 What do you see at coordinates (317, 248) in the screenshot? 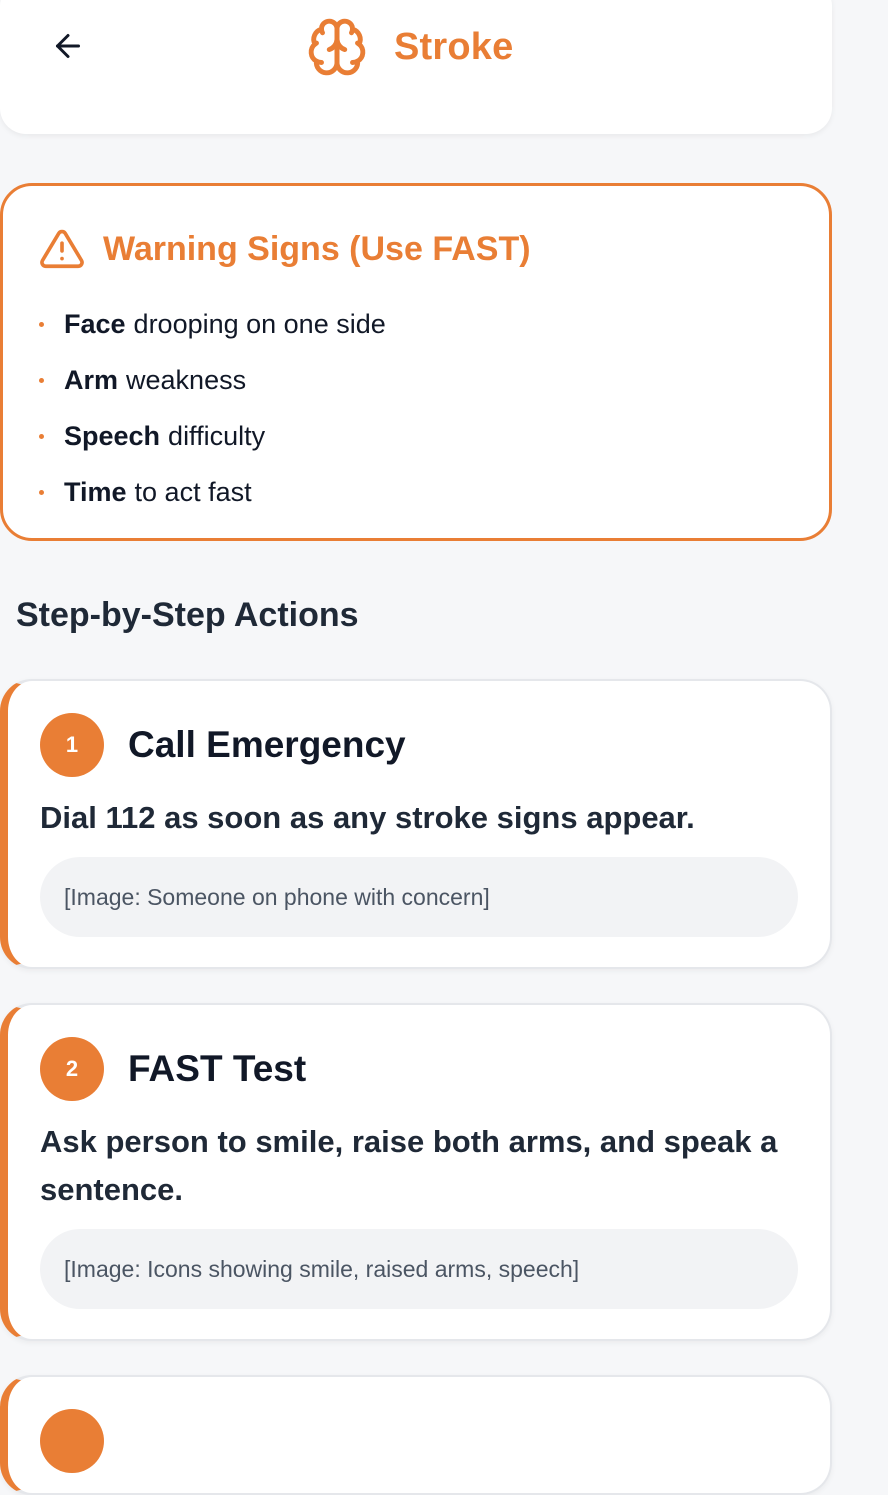
I see `warning-title: Warning Signs (Use FAST)` at bounding box center [317, 248].